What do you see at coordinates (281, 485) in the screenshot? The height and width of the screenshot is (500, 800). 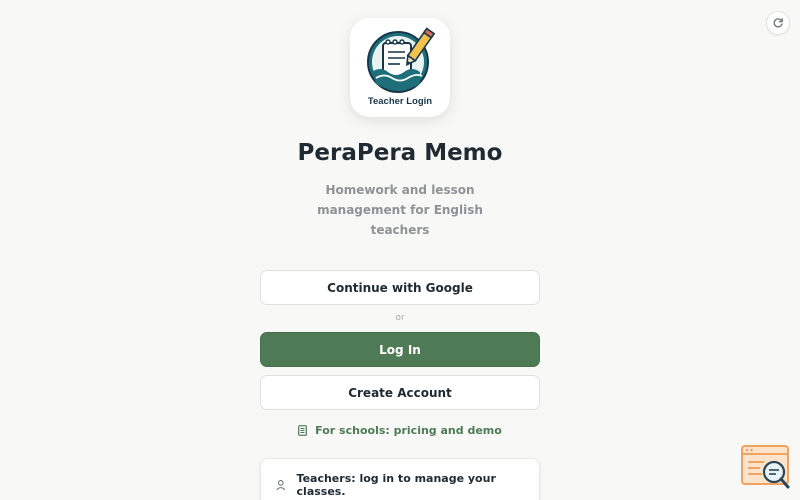 I see `person-icon` at bounding box center [281, 485].